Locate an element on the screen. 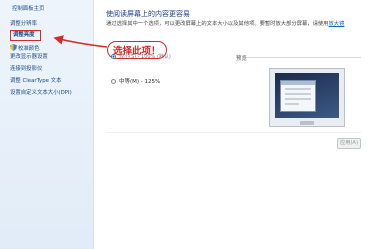 The image size is (390, 249). sidebar-item-connect-projector: 连接到投影仪 is located at coordinates (26, 69).